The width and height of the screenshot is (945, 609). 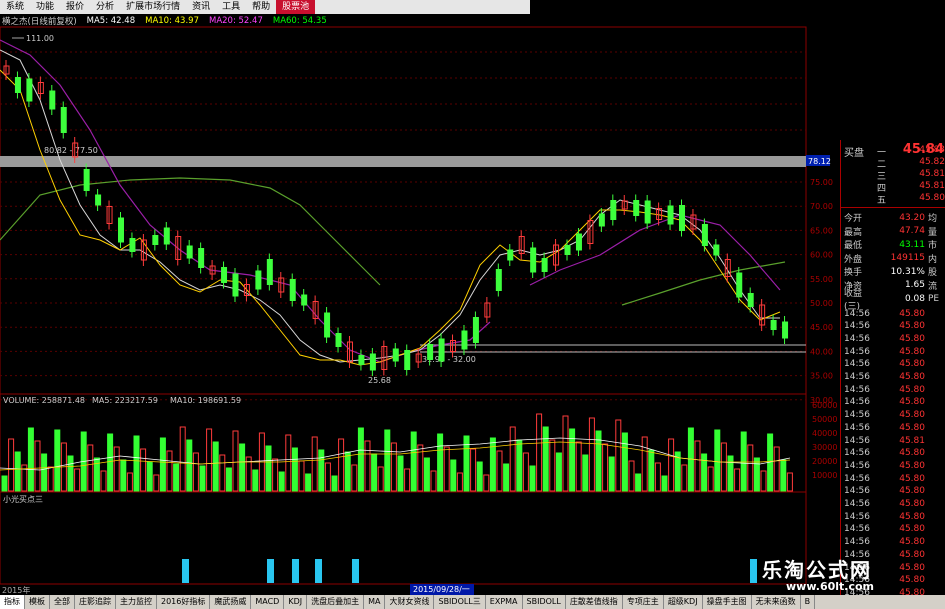 What do you see at coordinates (375, 602) in the screenshot?
I see `indicator-tab-10: MA` at bounding box center [375, 602].